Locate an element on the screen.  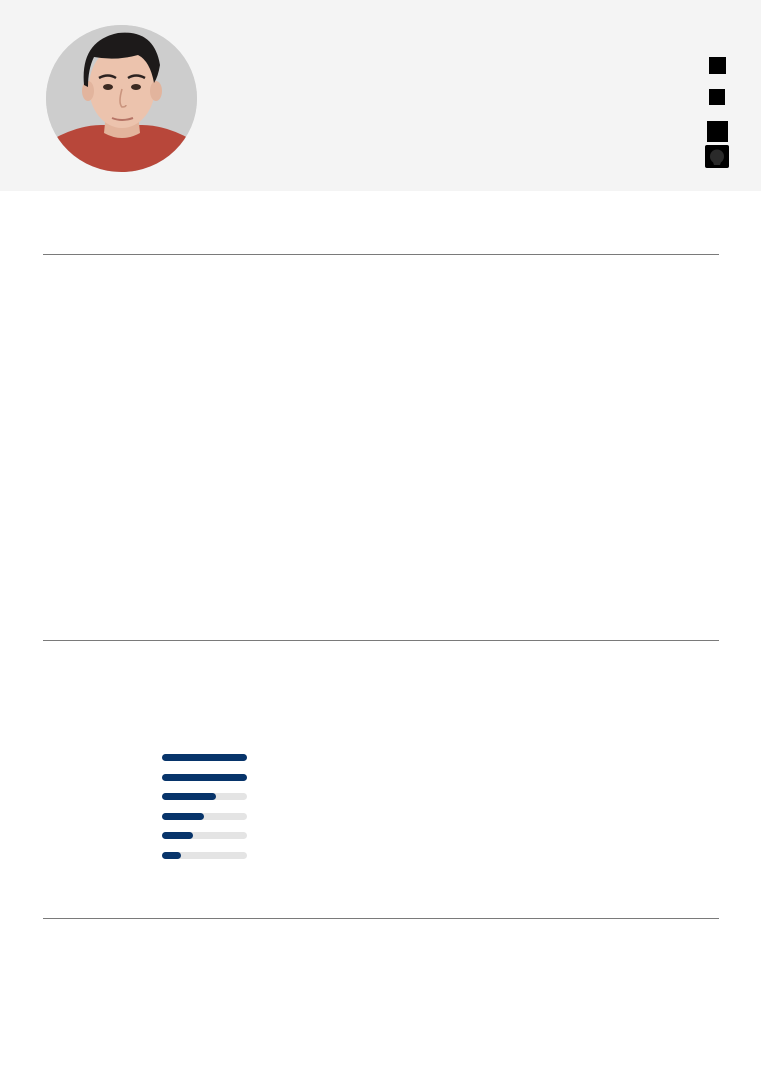
profile-photo is located at coordinates (121, 98).